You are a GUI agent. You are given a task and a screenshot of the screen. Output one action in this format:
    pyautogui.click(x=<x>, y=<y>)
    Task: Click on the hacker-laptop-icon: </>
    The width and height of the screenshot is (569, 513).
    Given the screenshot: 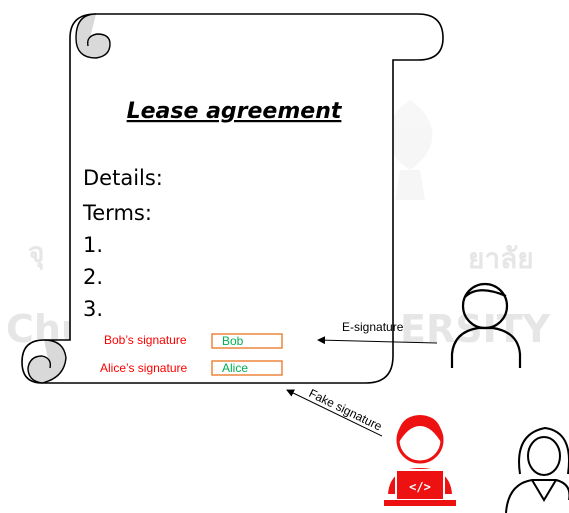 What is the action you would take?
    pyautogui.click(x=420, y=460)
    